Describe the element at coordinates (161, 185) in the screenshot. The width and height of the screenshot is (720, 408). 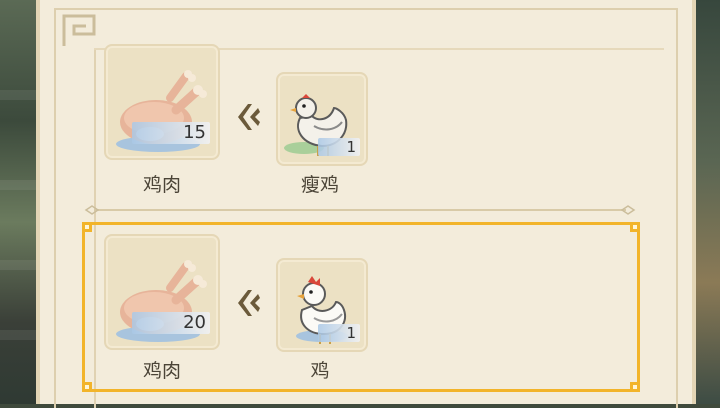
I see `recipe-1-output-name: 鸡肉` at that location.